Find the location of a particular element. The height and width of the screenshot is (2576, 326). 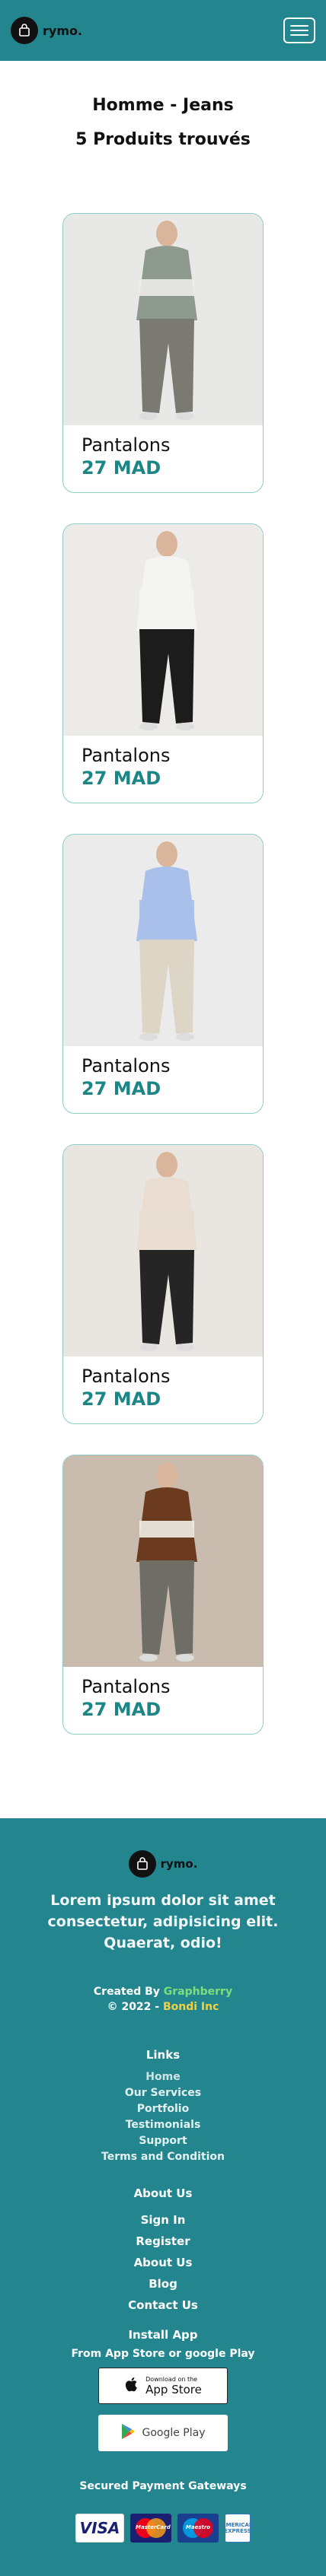

google-play-button: Google Play is located at coordinates (163, 2433).